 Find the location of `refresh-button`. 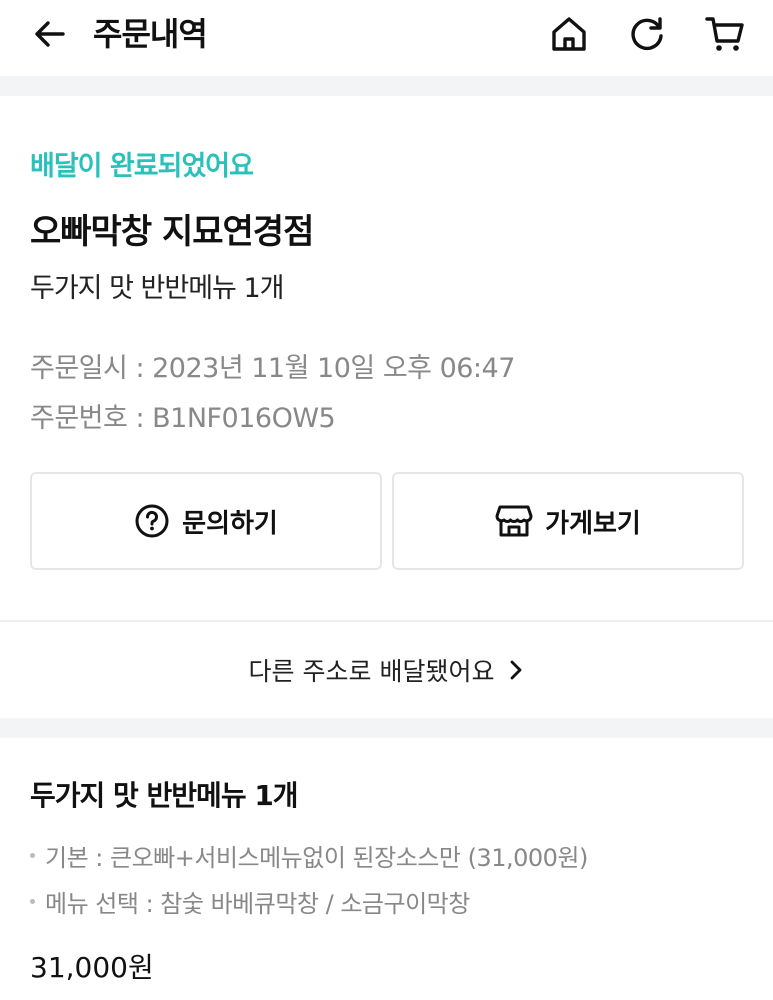

refresh-button is located at coordinates (647, 34).